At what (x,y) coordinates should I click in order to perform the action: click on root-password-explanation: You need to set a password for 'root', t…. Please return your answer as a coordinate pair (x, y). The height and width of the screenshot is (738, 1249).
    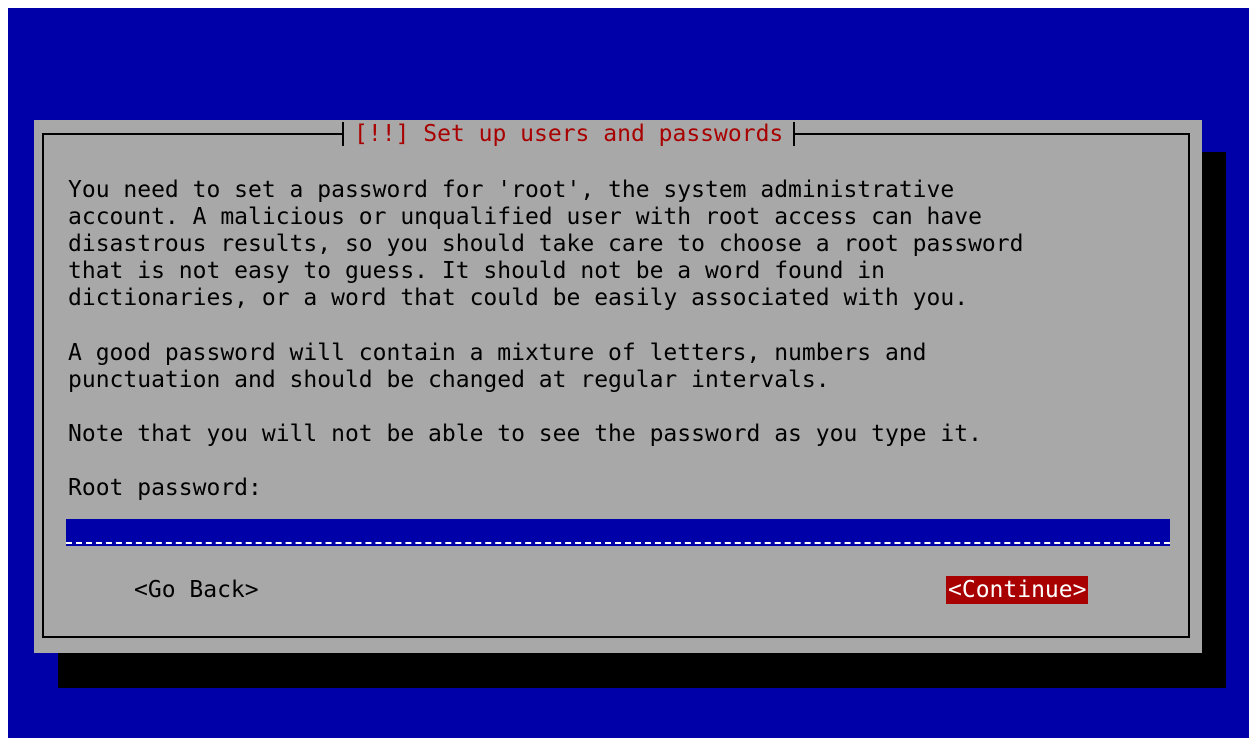
    Looking at the image, I should click on (546, 244).